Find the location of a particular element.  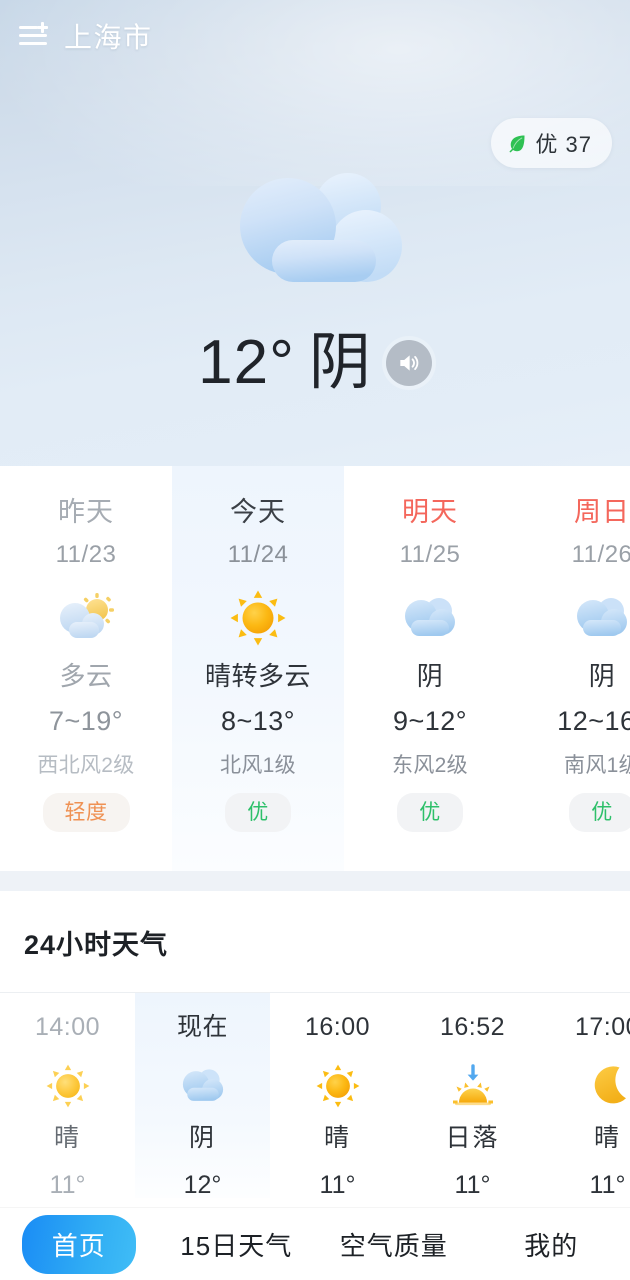

day-condition: 多云 is located at coordinates (86, 676).